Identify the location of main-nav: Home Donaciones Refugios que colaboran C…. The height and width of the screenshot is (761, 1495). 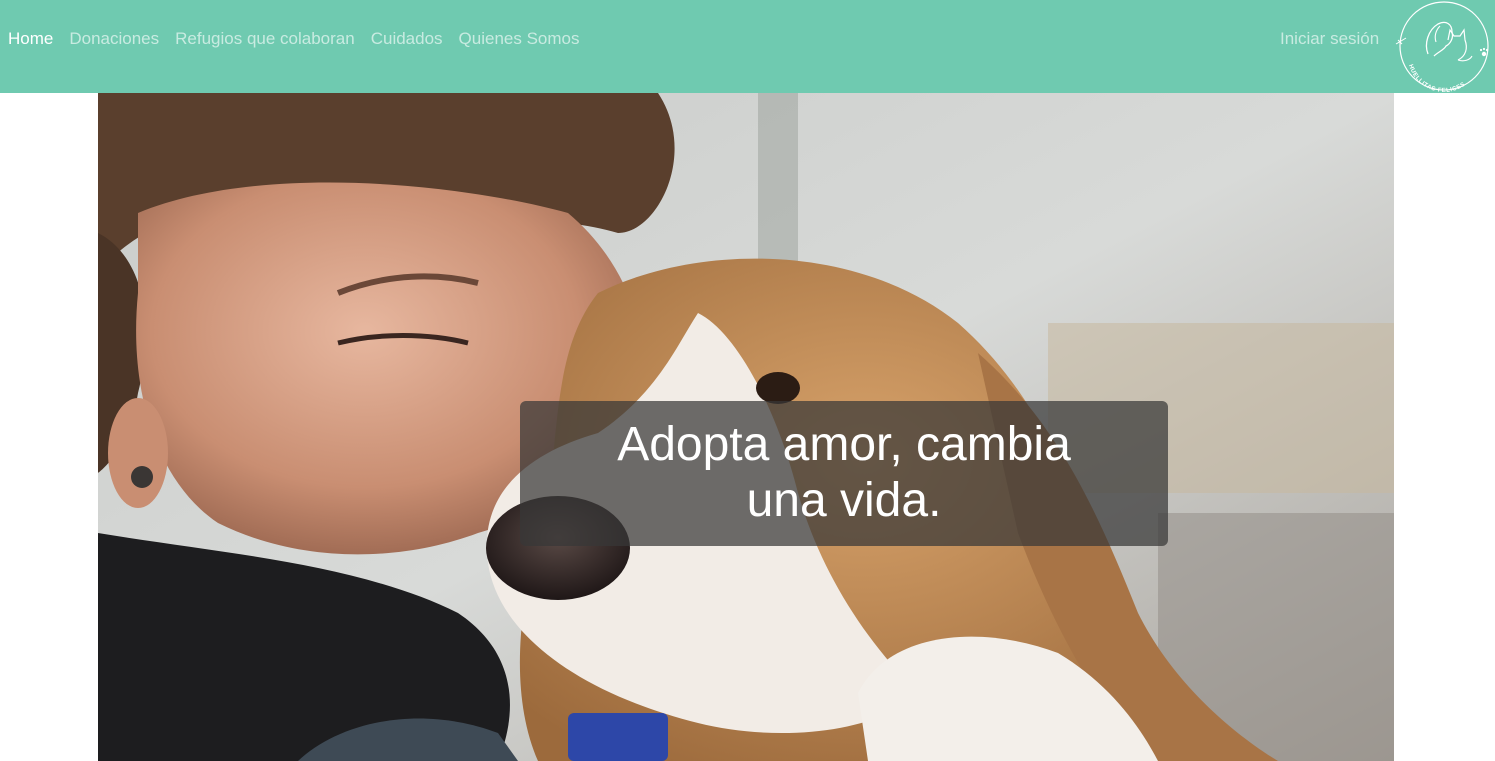
(294, 39).